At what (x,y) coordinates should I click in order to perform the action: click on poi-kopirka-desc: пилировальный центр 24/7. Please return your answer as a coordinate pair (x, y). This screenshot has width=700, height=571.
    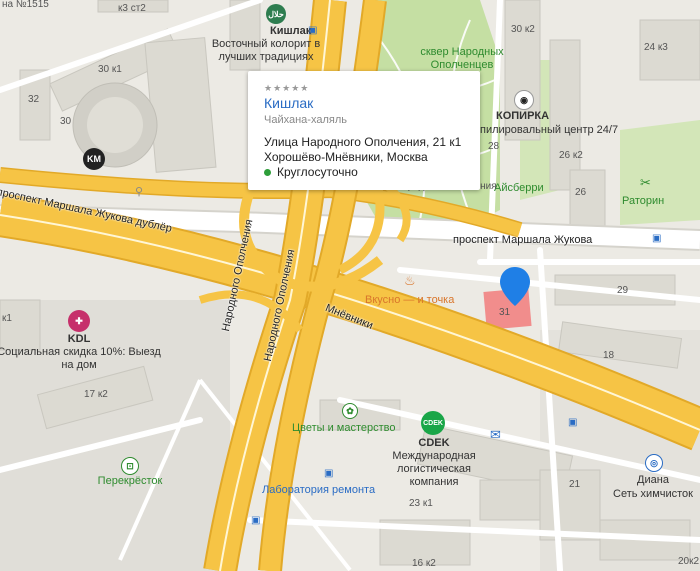
    Looking at the image, I should click on (549, 130).